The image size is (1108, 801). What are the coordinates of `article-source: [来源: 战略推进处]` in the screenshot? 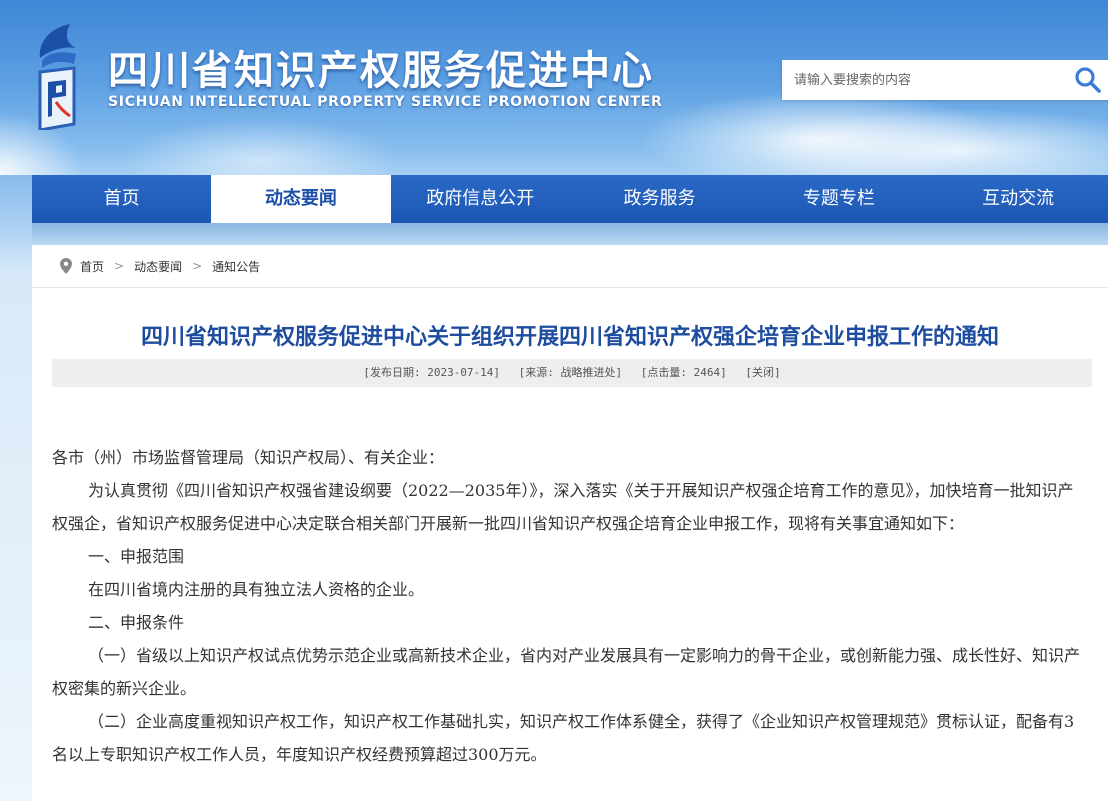 It's located at (570, 372).